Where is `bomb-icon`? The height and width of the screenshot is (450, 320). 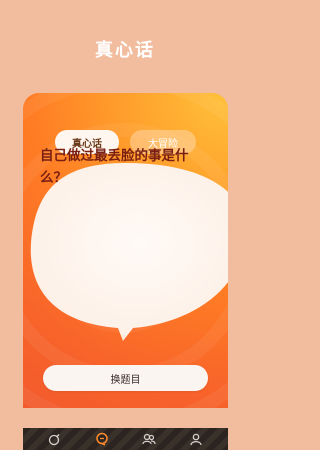 bomb-icon is located at coordinates (55, 439).